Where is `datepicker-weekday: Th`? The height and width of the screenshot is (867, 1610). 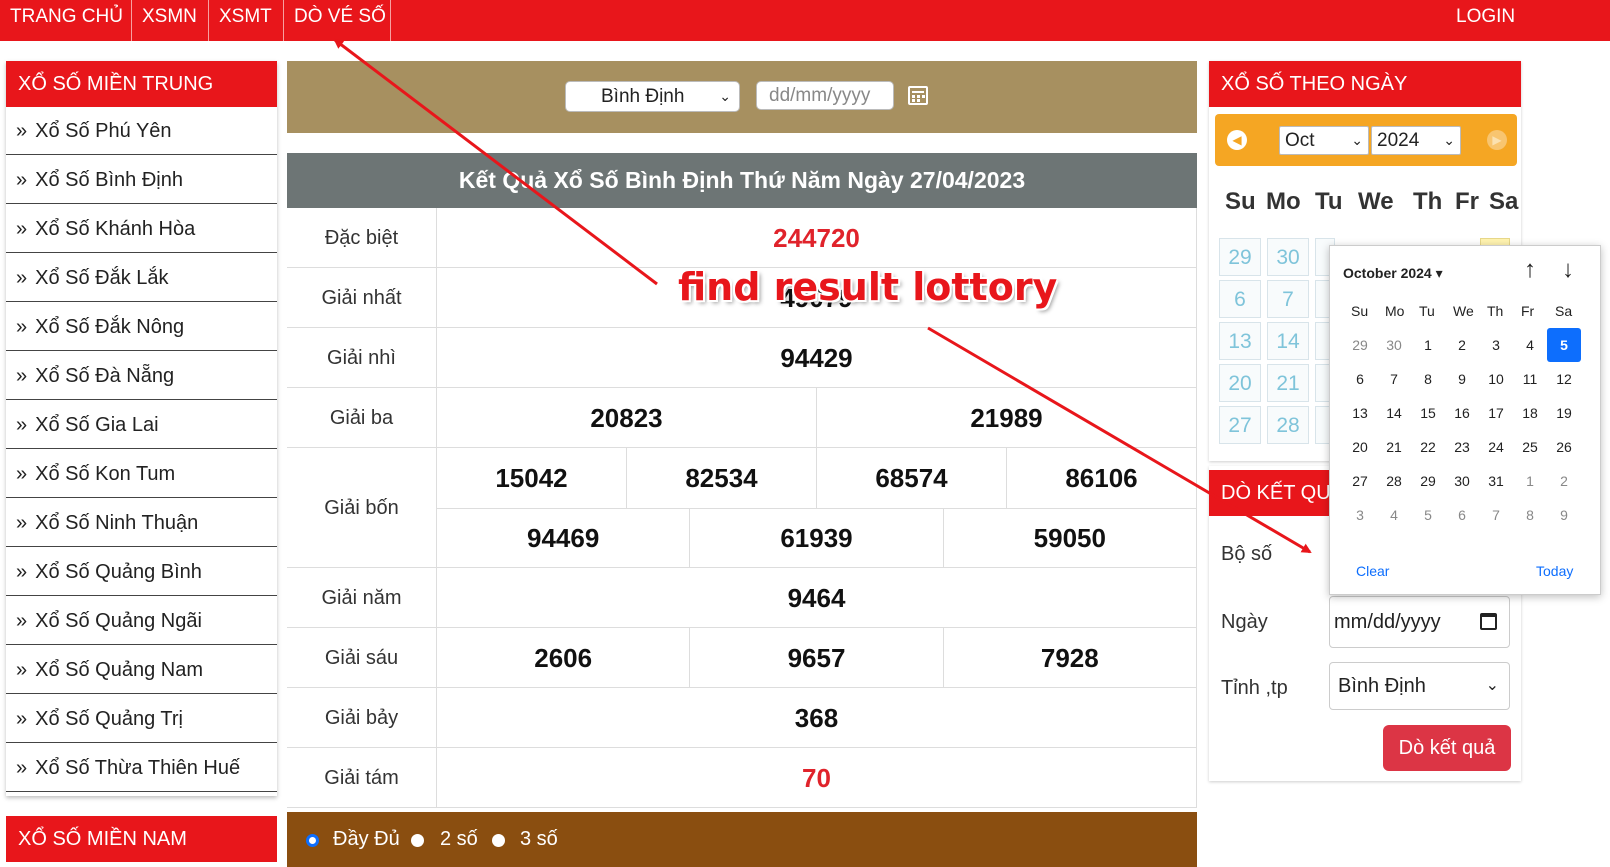 datepicker-weekday: Th is located at coordinates (1495, 311).